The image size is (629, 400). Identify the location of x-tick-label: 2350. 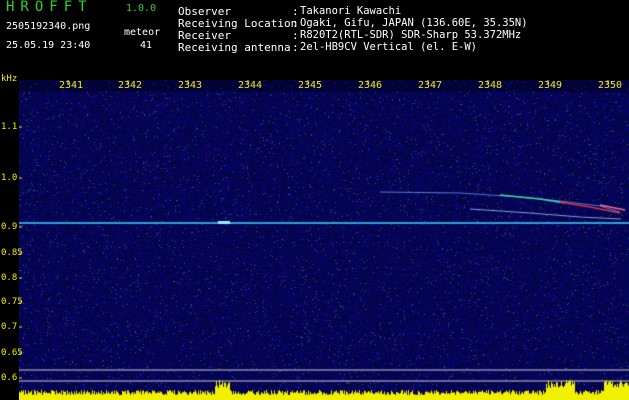
(610, 85).